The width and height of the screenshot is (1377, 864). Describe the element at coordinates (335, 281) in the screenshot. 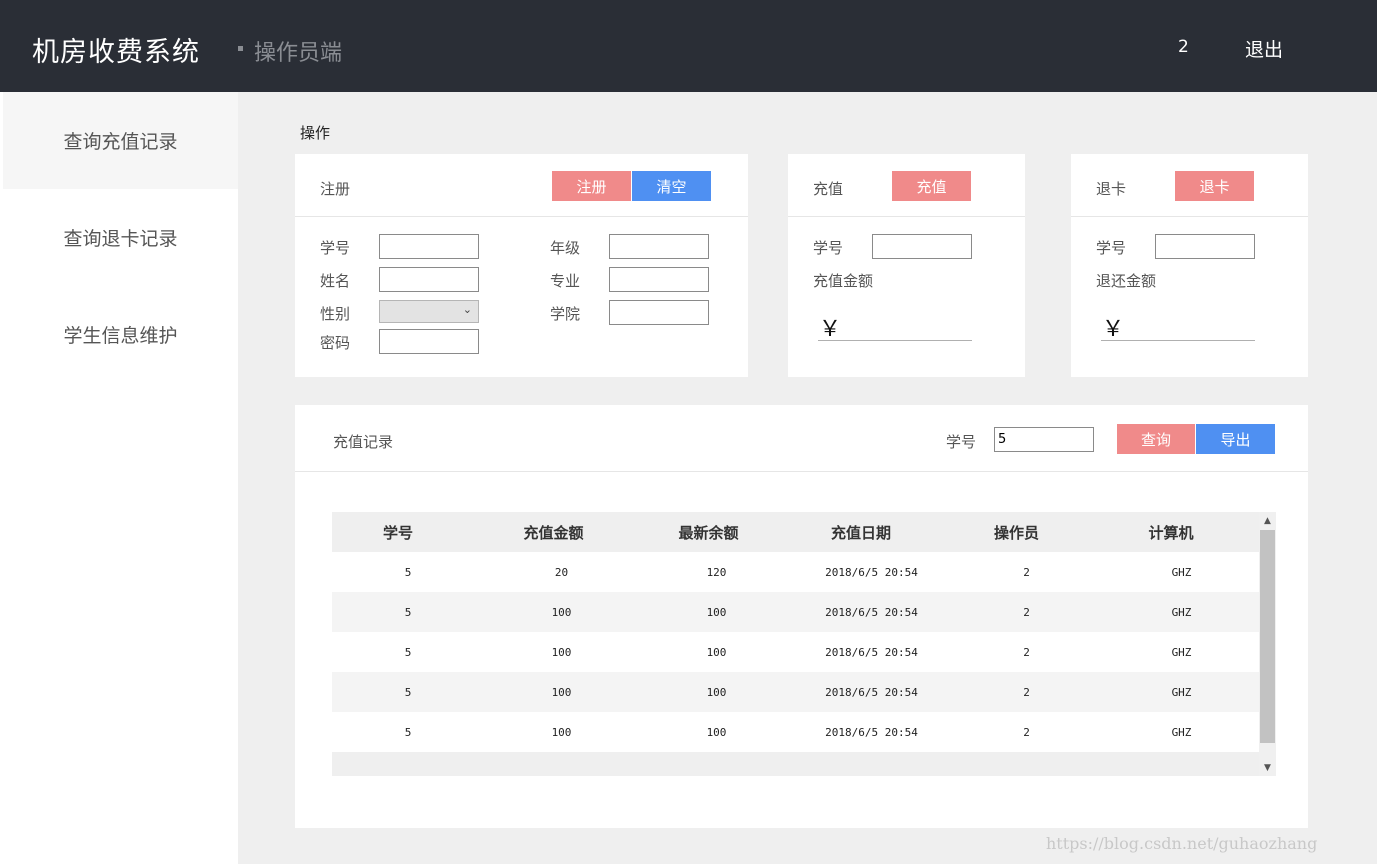

I see `name-label: 姓名` at that location.